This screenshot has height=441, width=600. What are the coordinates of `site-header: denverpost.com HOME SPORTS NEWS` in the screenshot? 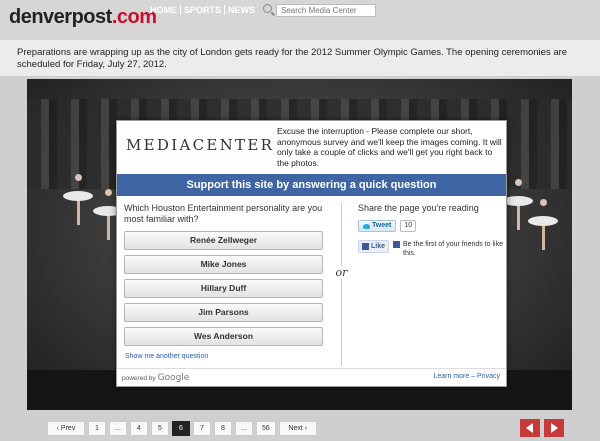 It's located at (300, 20).